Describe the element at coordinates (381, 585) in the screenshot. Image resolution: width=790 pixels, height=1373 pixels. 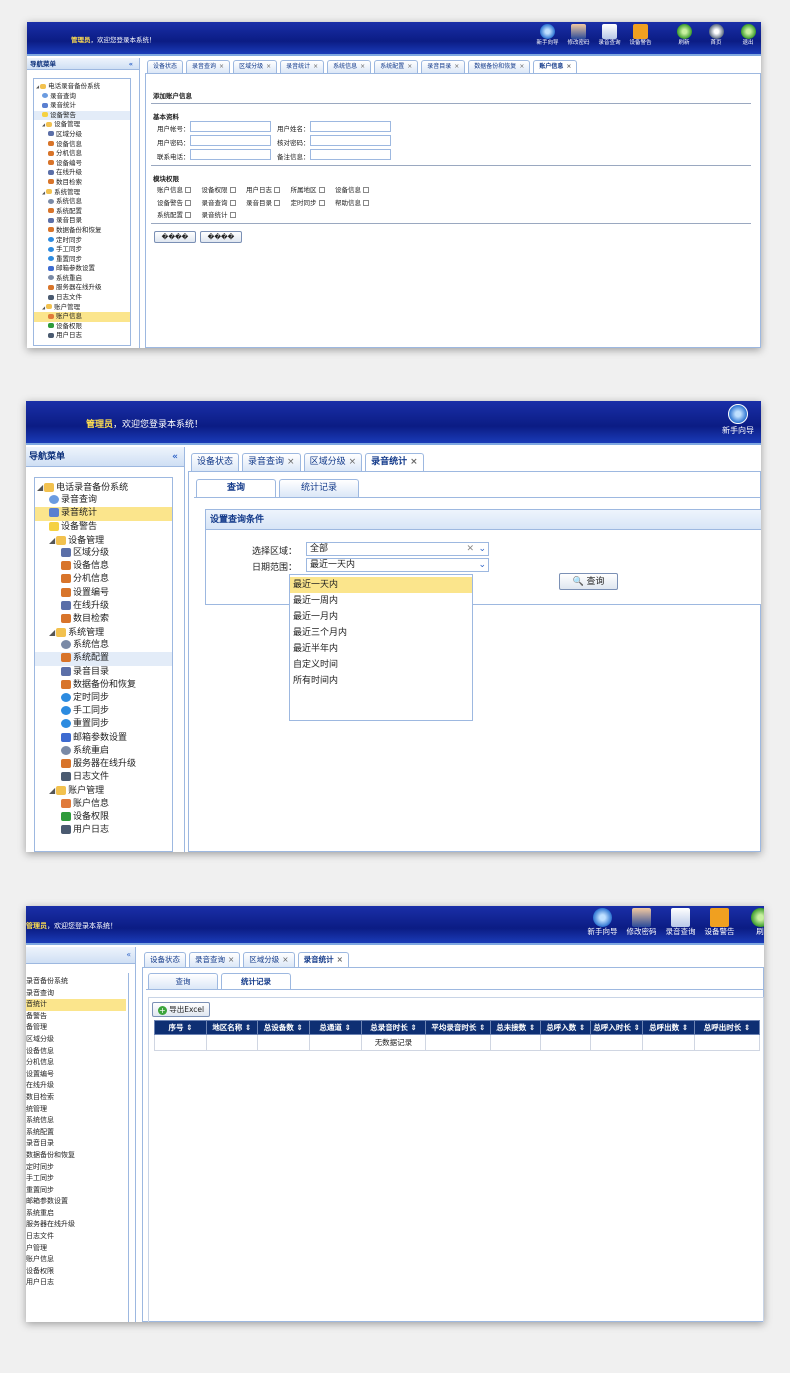
I see `dropdown-option: 最近一天内` at that location.